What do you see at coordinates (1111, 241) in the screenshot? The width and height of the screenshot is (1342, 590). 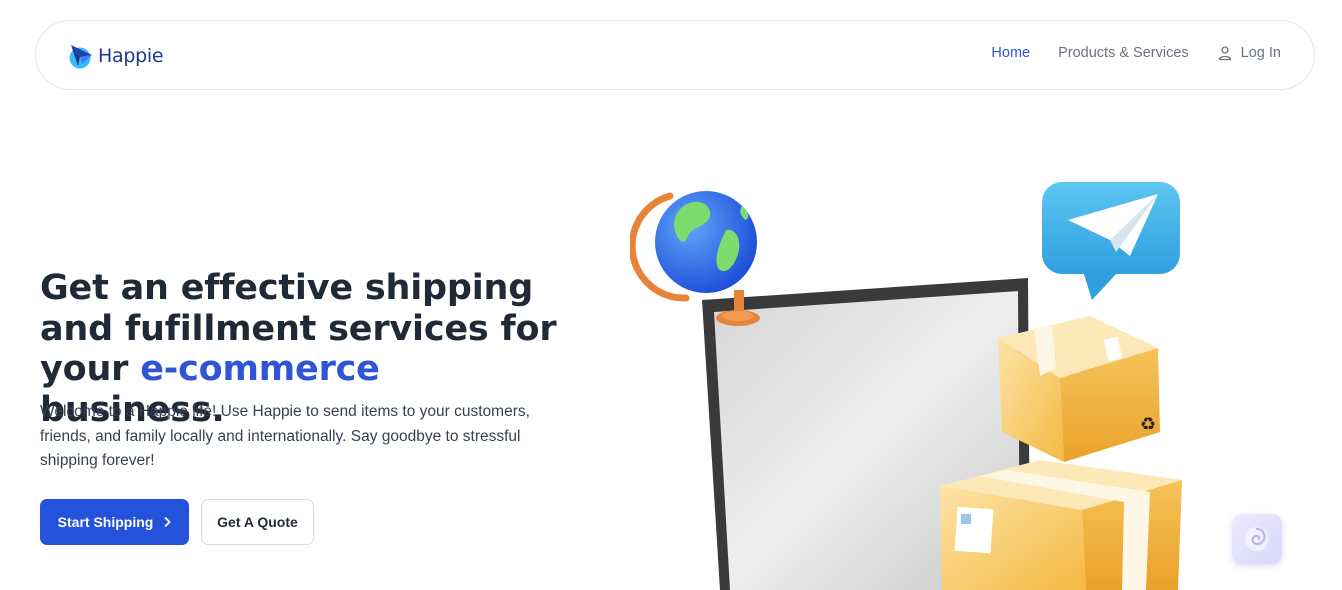 I see `message-bubble` at bounding box center [1111, 241].